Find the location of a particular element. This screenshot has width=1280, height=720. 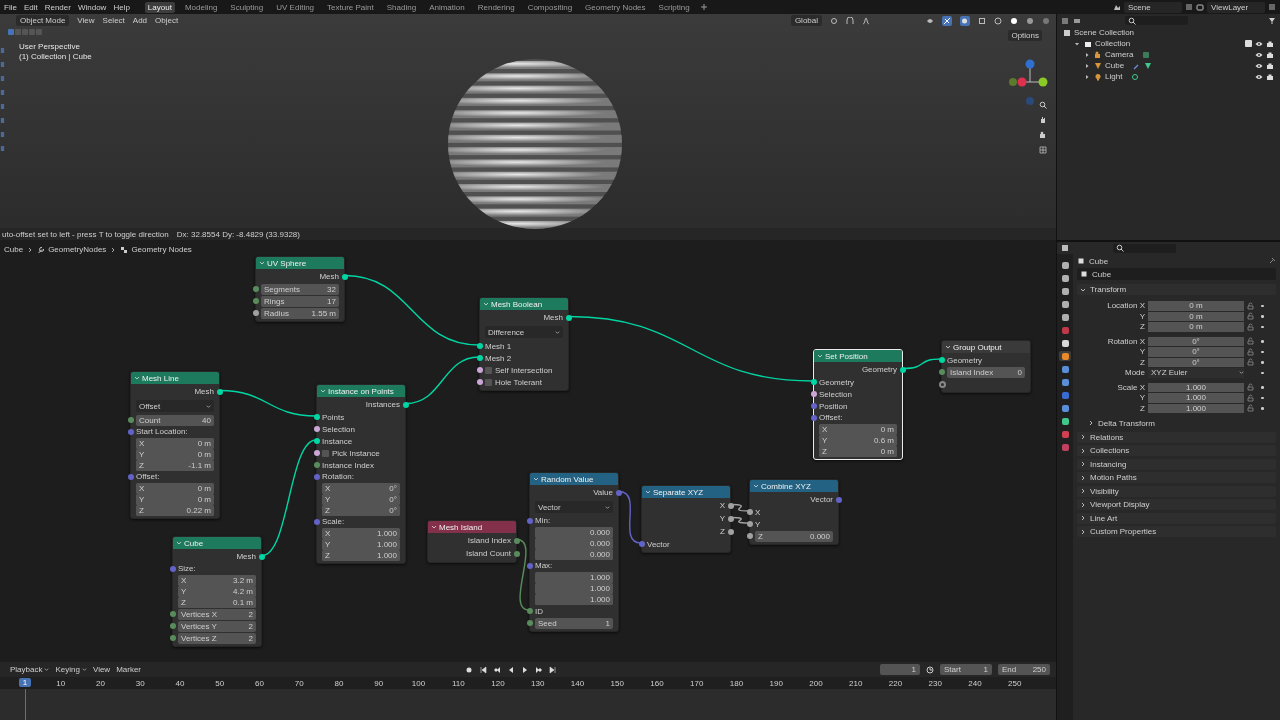

node-card: Set Position Geometry Geometry Selection Position Offset: X 0 m Y 0.6 m Z 0 m is located at coordinates (858, 404).